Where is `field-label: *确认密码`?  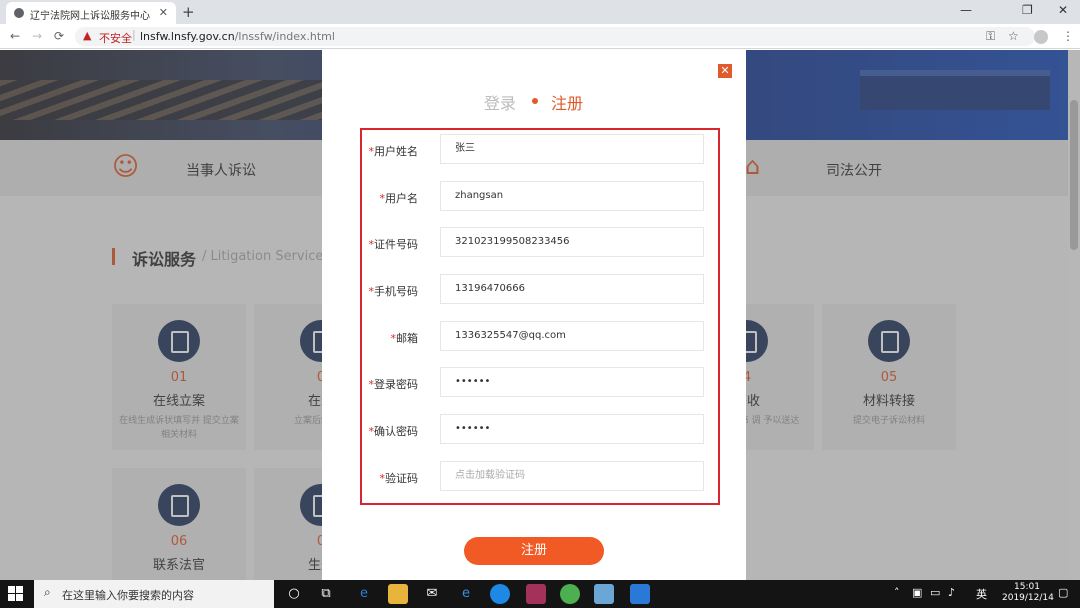 field-label: *确认密码 is located at coordinates (390, 431).